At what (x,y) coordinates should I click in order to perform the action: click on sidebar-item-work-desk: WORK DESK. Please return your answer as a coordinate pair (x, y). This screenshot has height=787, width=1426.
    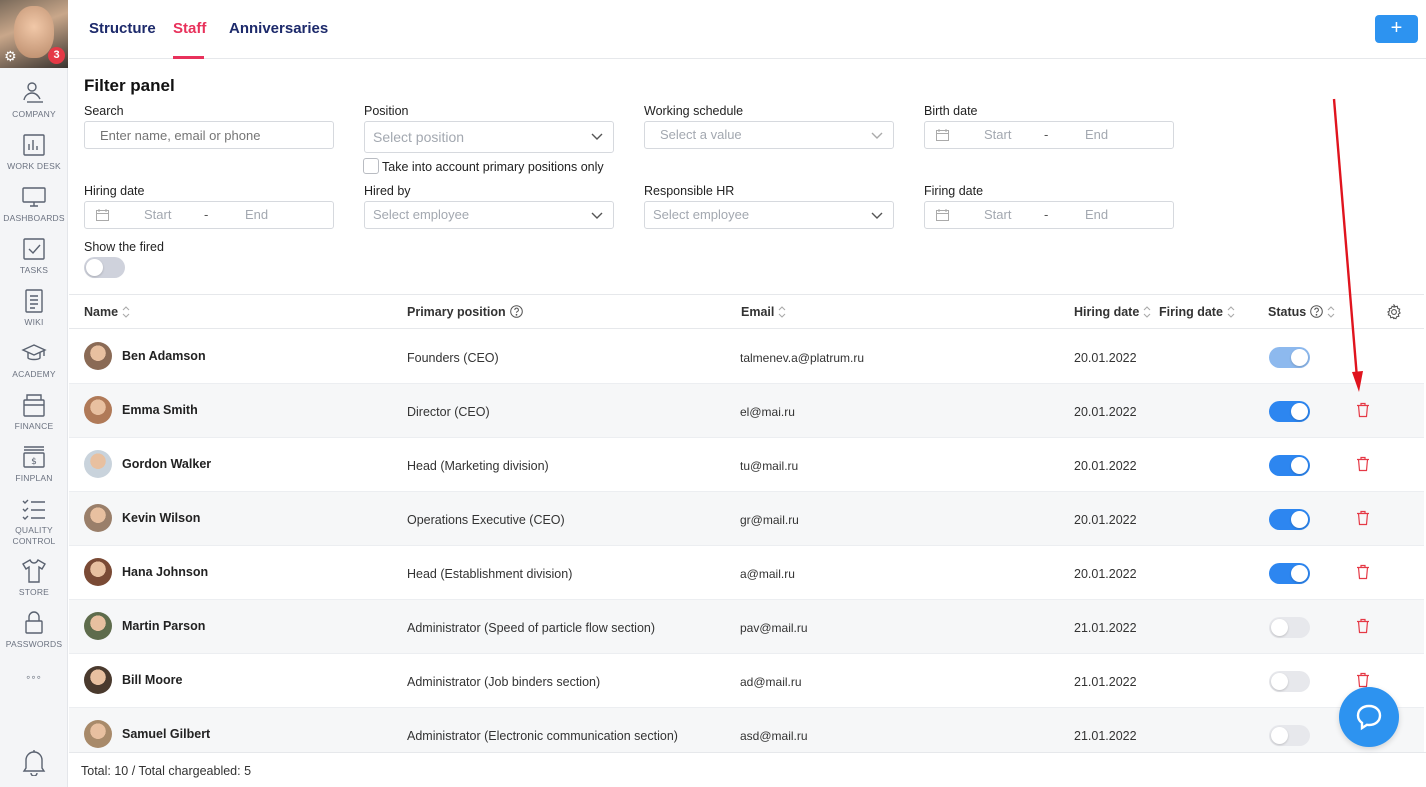
    Looking at the image, I should click on (34, 152).